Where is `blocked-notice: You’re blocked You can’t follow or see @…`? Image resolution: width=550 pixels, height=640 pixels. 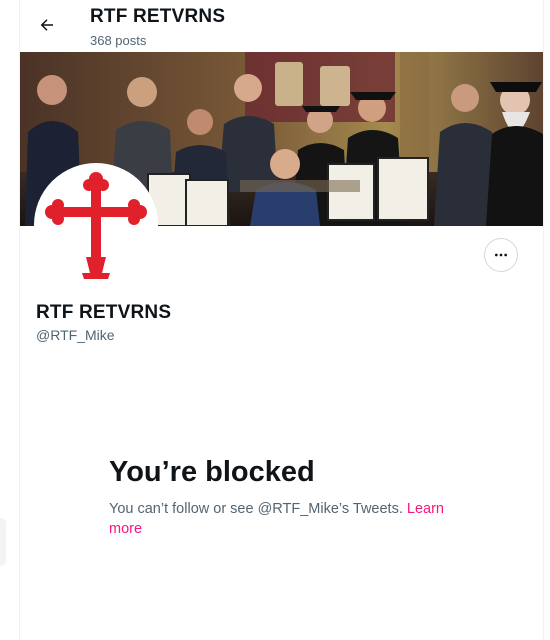 blocked-notice: You’re blocked You can’t follow or see @… is located at coordinates (289, 497).